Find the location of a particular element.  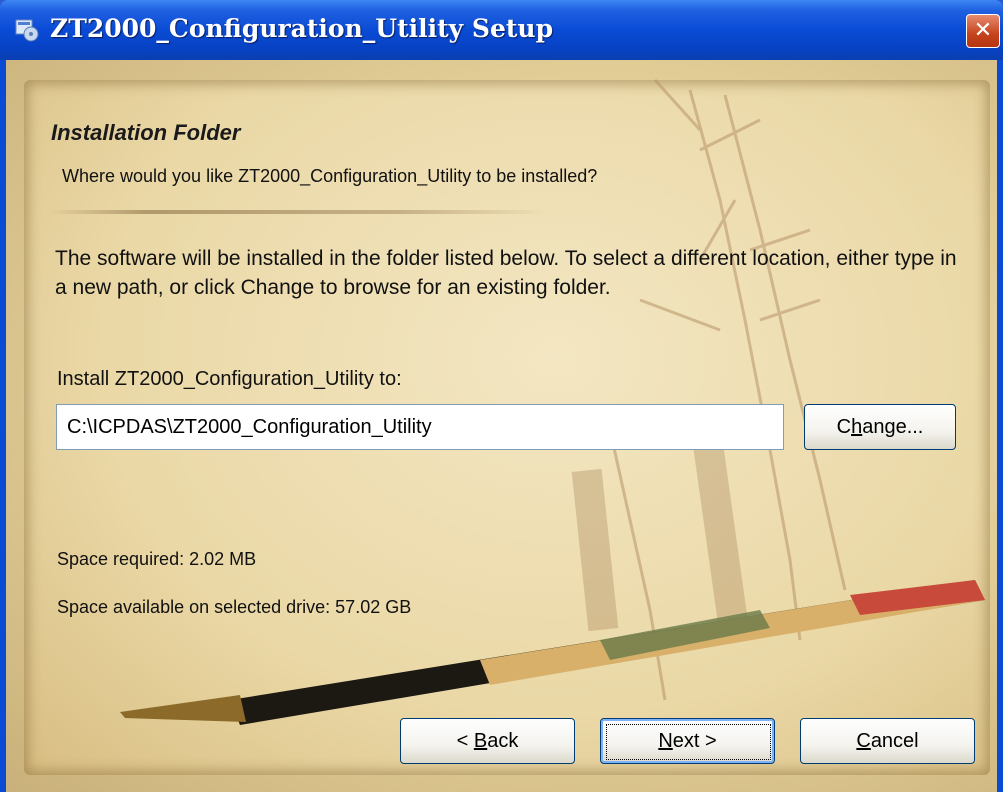

header-divider is located at coordinates (298, 212).